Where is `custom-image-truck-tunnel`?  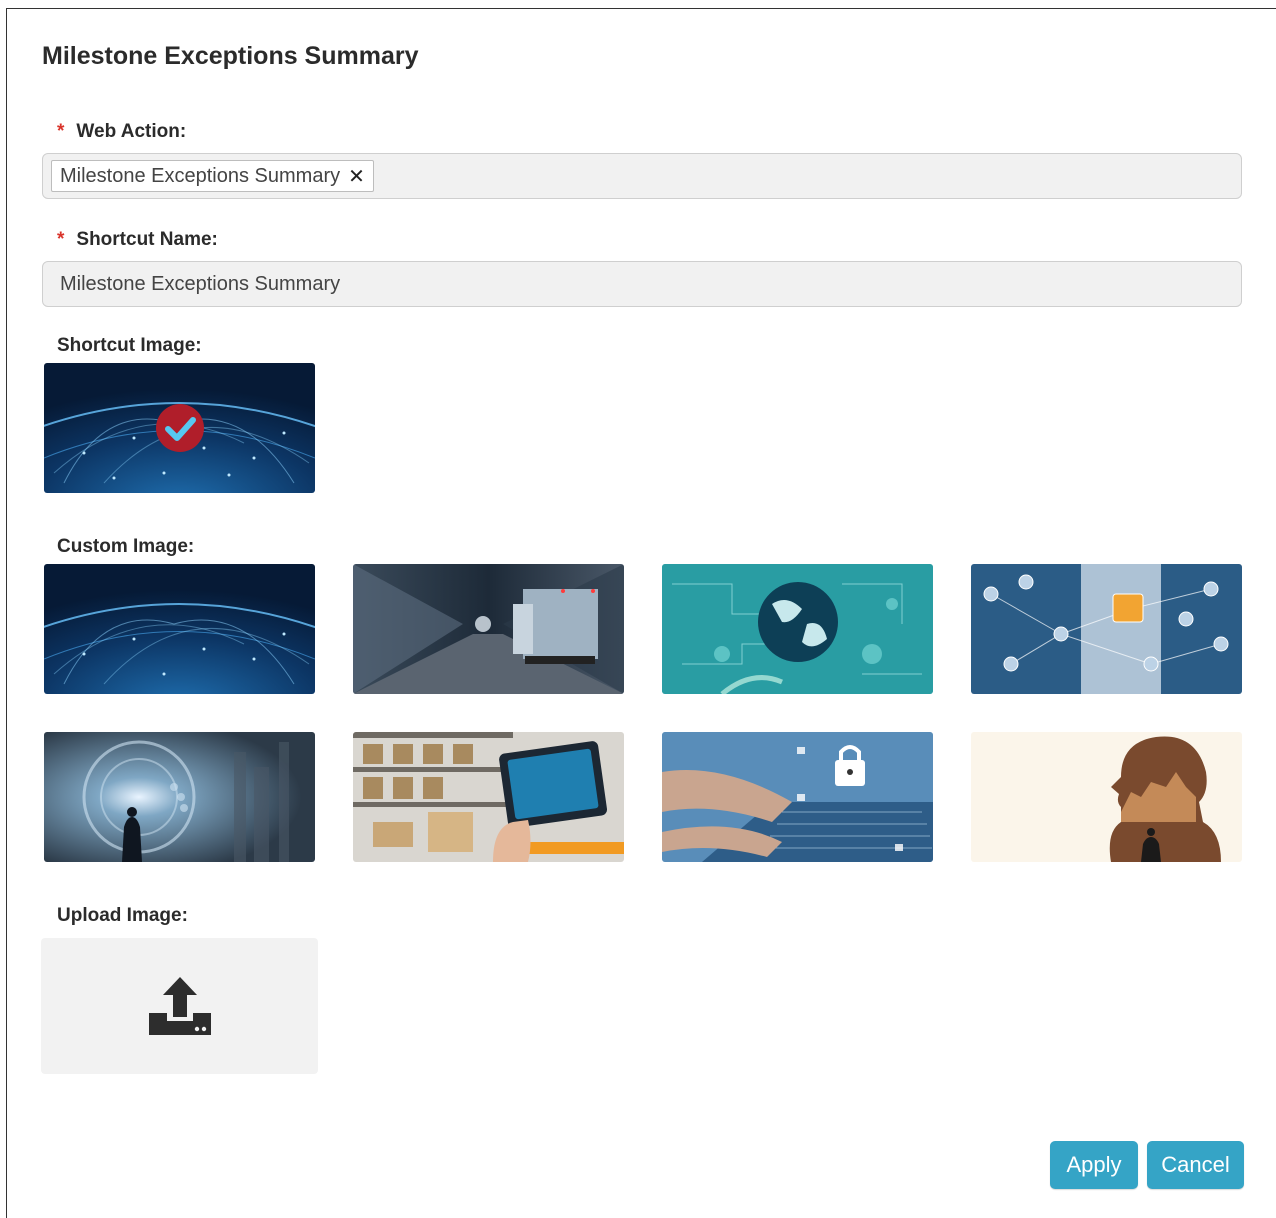
custom-image-truck-tunnel is located at coordinates (488, 629).